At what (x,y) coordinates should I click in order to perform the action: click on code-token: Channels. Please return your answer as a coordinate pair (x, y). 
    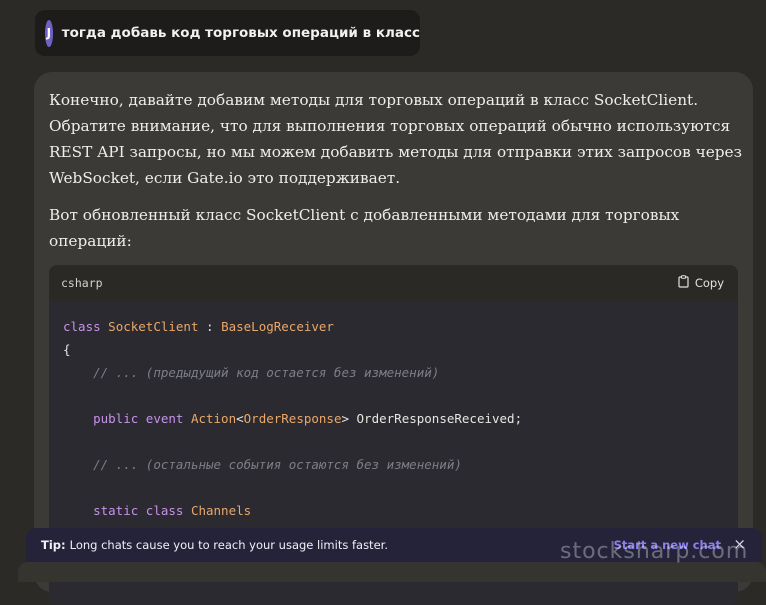
    Looking at the image, I should click on (221, 510).